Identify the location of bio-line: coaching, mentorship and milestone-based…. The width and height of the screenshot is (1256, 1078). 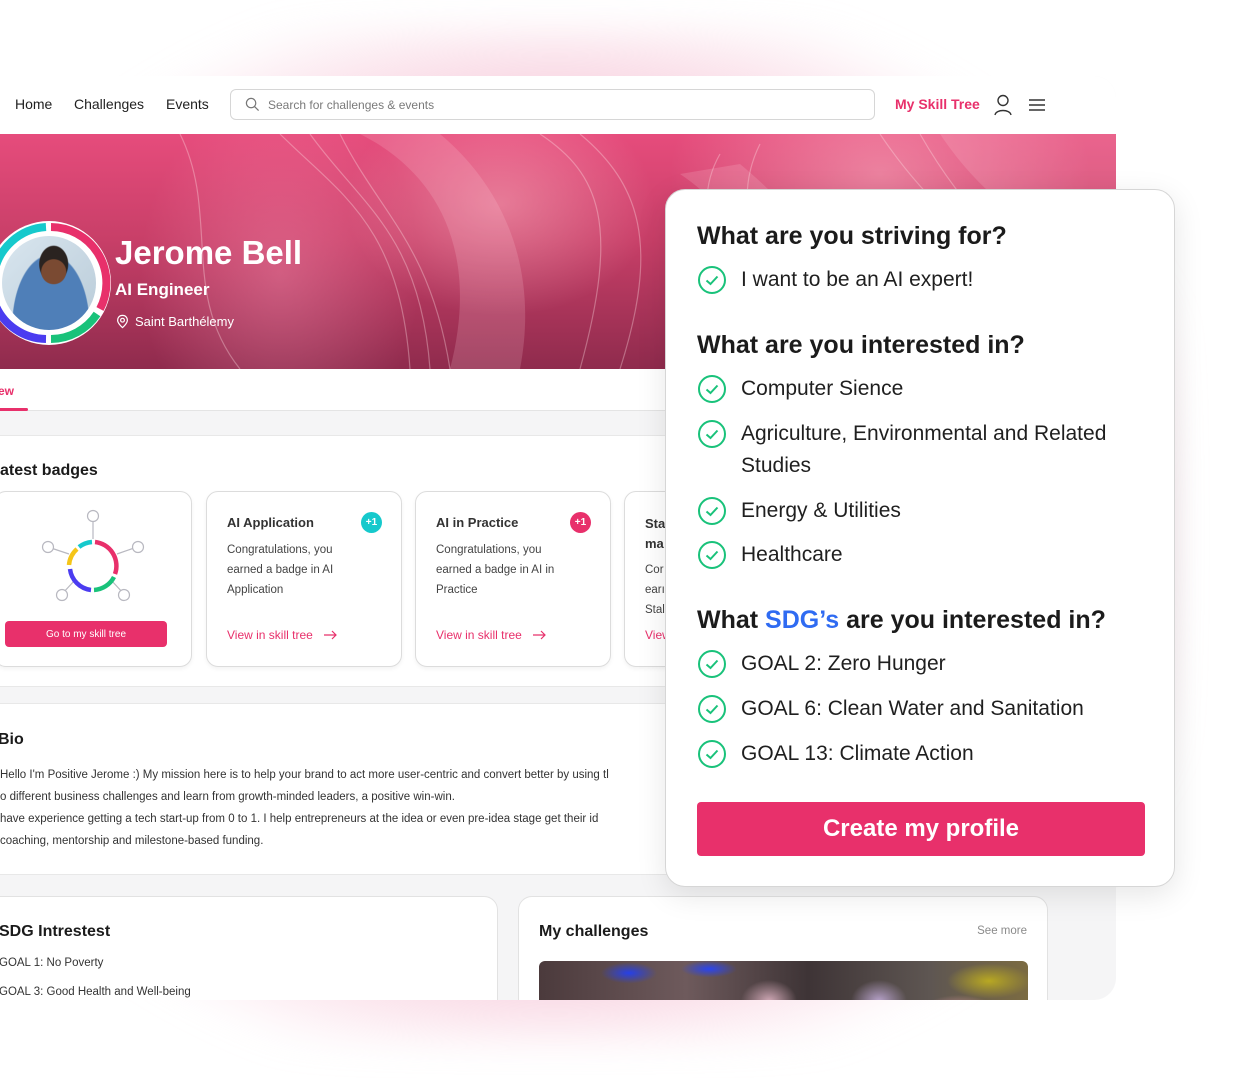
(132, 841).